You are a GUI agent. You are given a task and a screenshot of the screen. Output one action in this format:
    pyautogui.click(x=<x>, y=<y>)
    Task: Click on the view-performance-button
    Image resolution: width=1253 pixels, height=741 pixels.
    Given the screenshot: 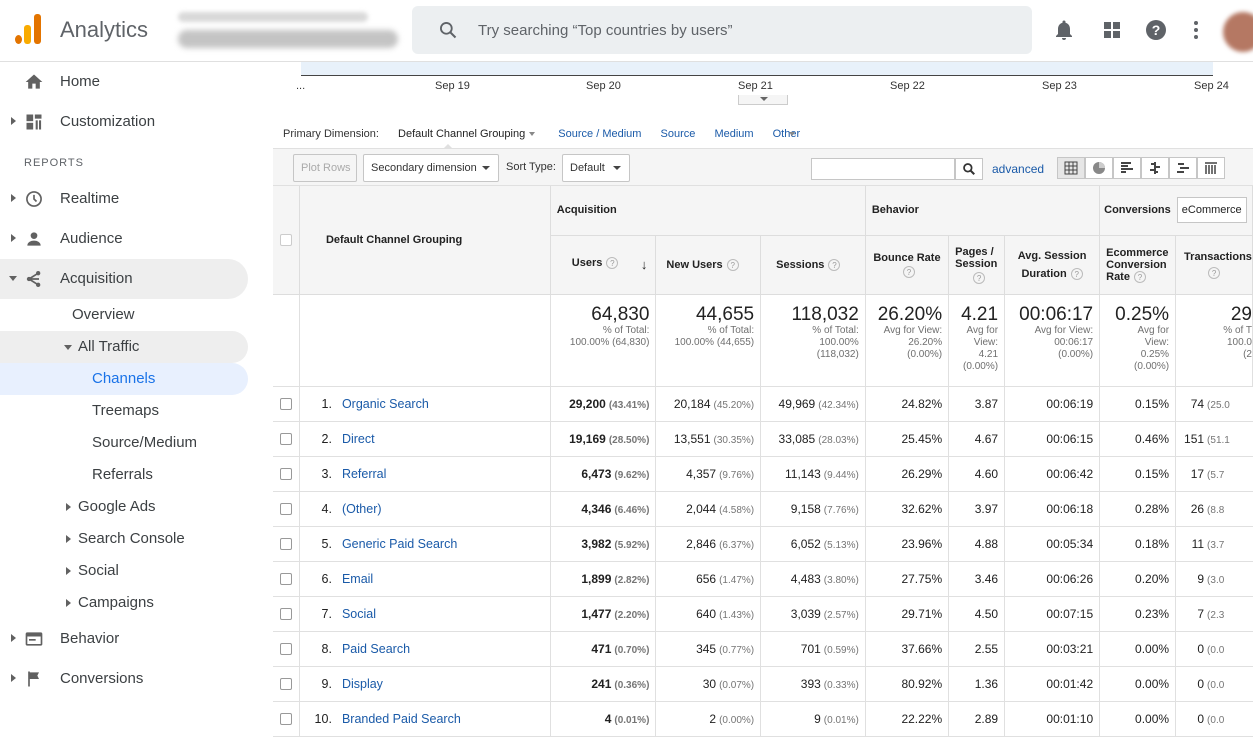 What is the action you would take?
    pyautogui.click(x=1127, y=168)
    